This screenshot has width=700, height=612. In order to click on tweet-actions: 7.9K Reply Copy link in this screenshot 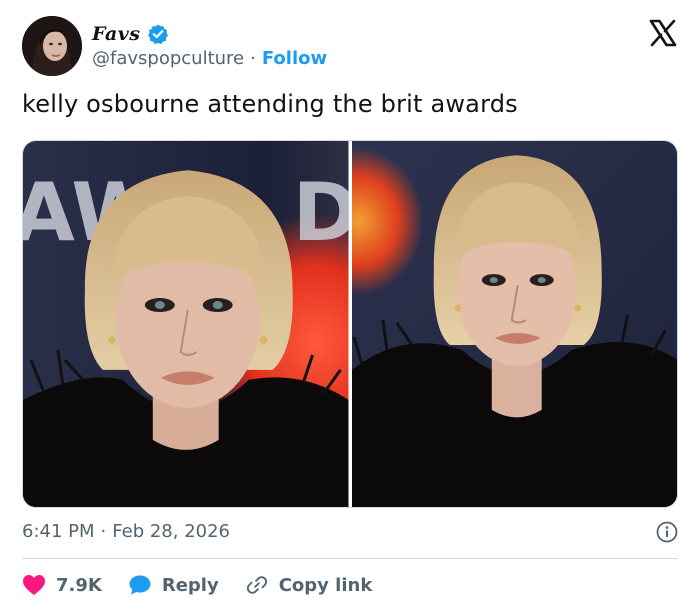, I will do `click(210, 585)`.